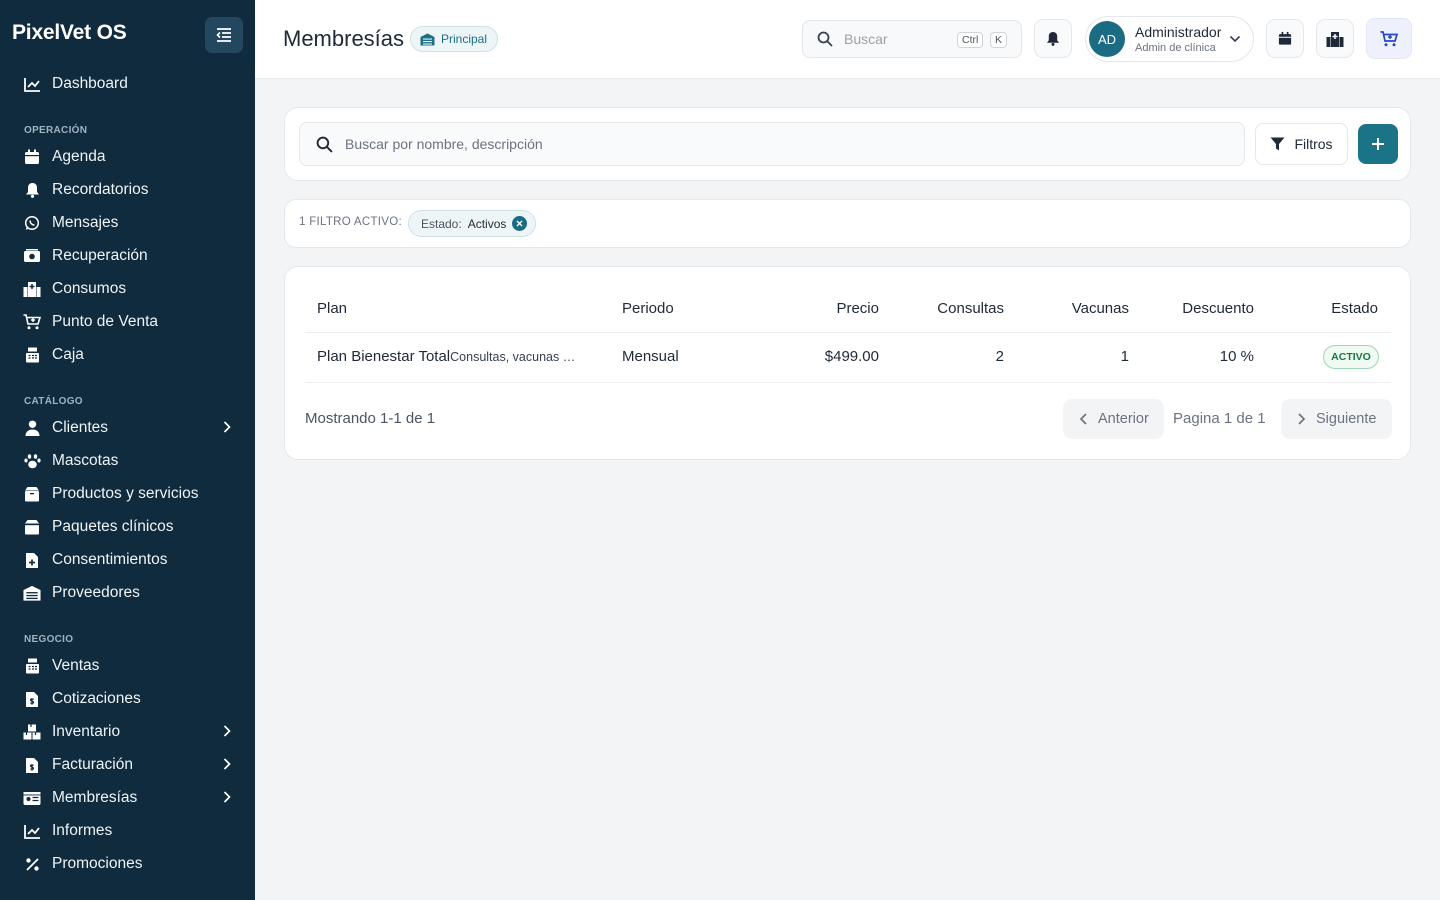 This screenshot has width=1440, height=900. Describe the element at coordinates (68, 354) in the screenshot. I see `sidebar-item-label: Caja` at that location.